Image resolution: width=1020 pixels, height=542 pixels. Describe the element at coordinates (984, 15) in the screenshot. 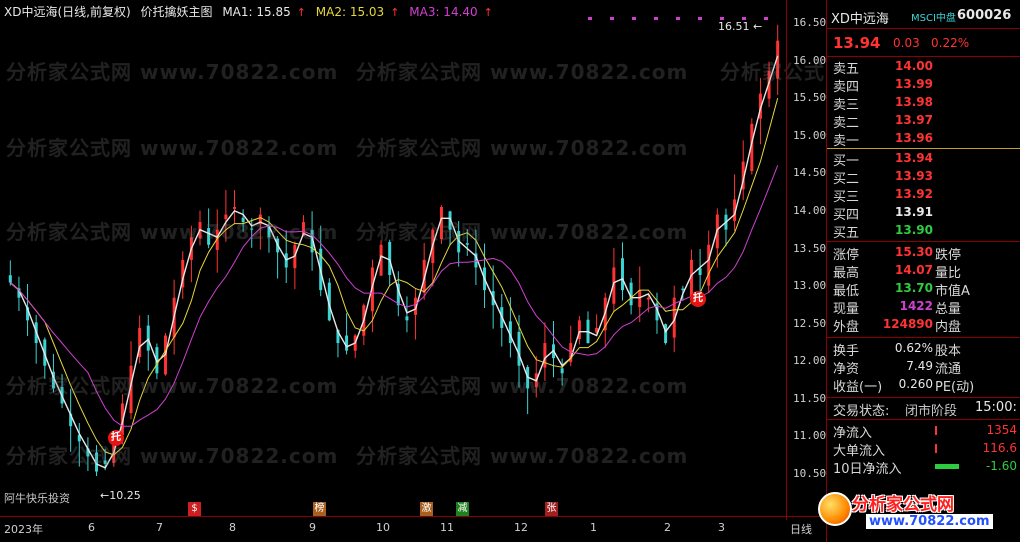

I see `stock-code: 600026` at that location.